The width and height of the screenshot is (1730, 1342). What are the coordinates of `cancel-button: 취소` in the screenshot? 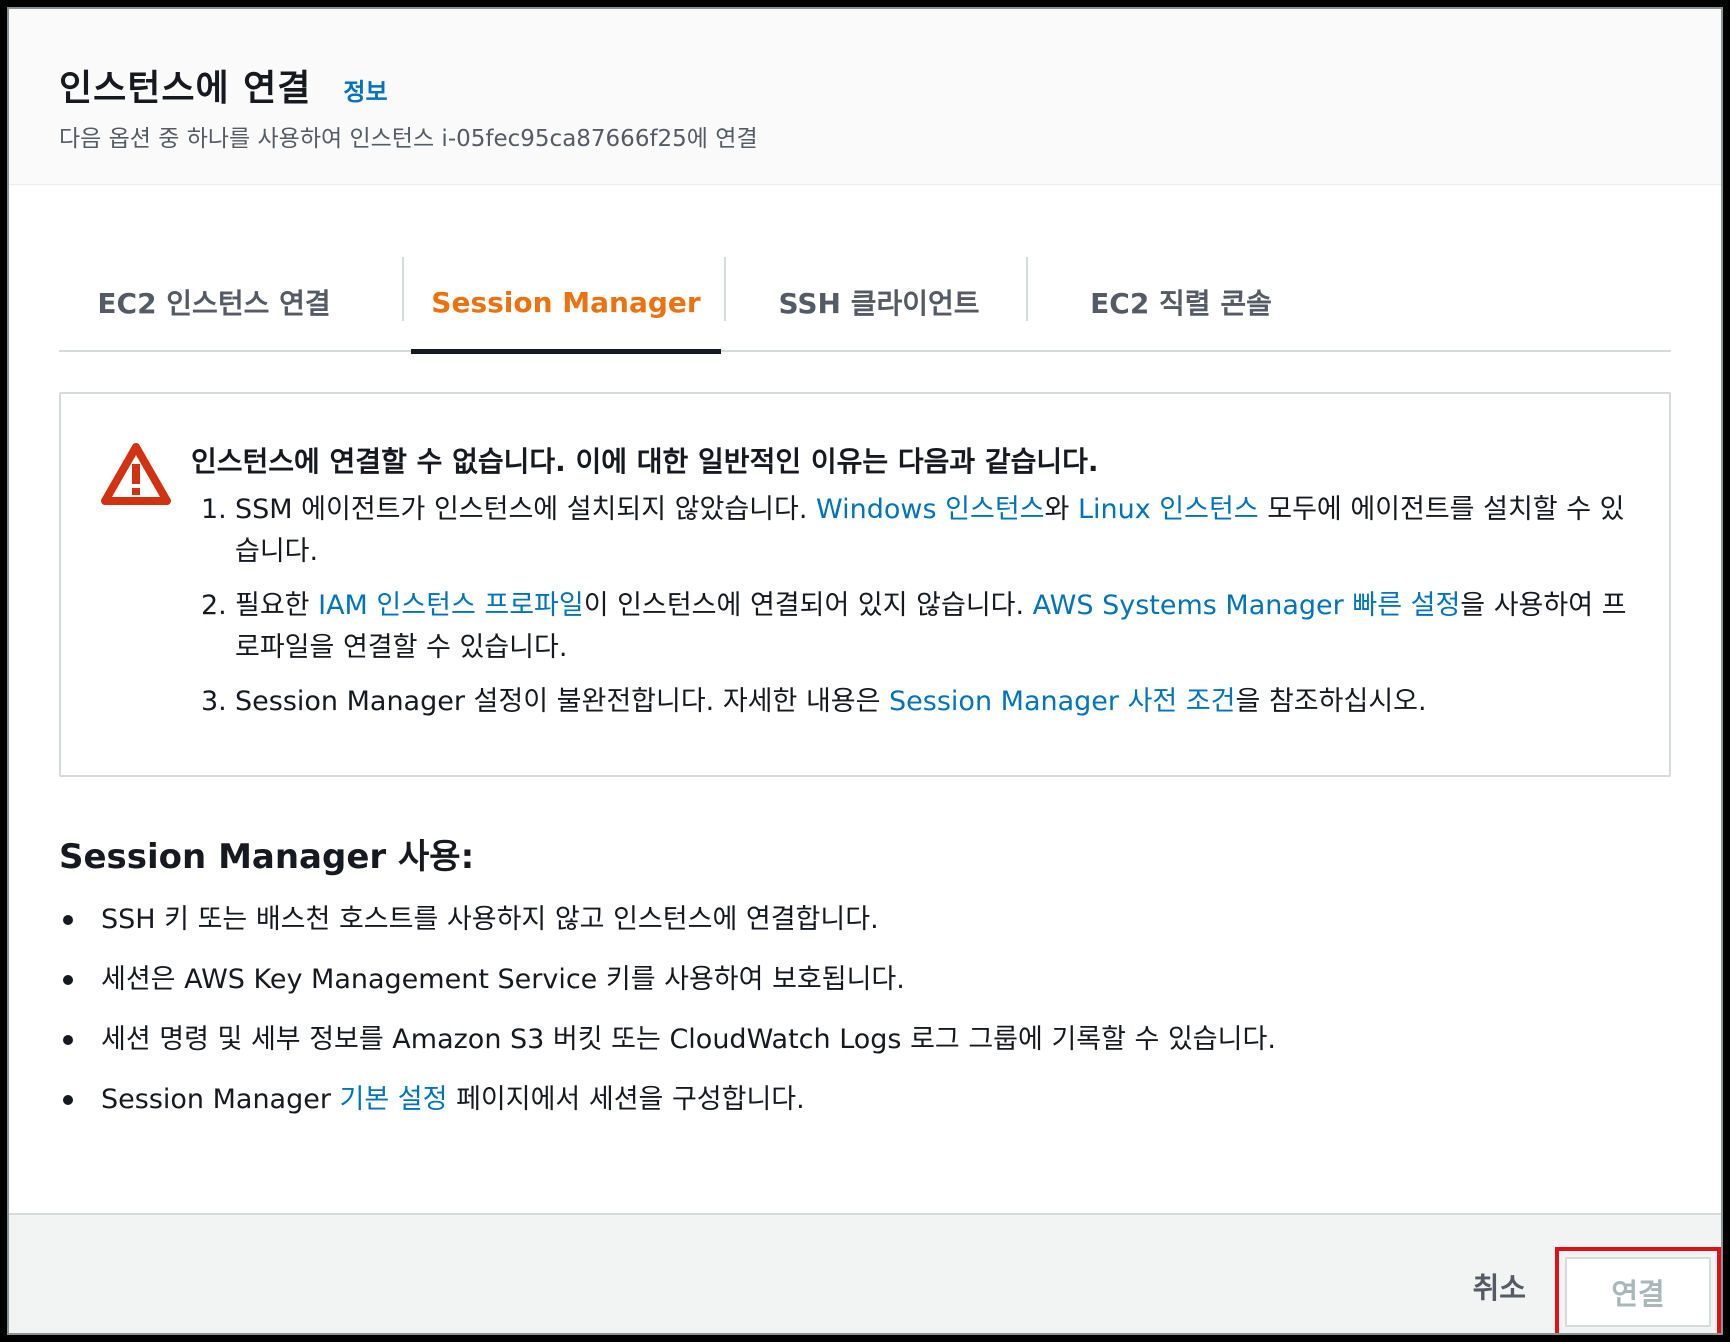 It's located at (1499, 1286).